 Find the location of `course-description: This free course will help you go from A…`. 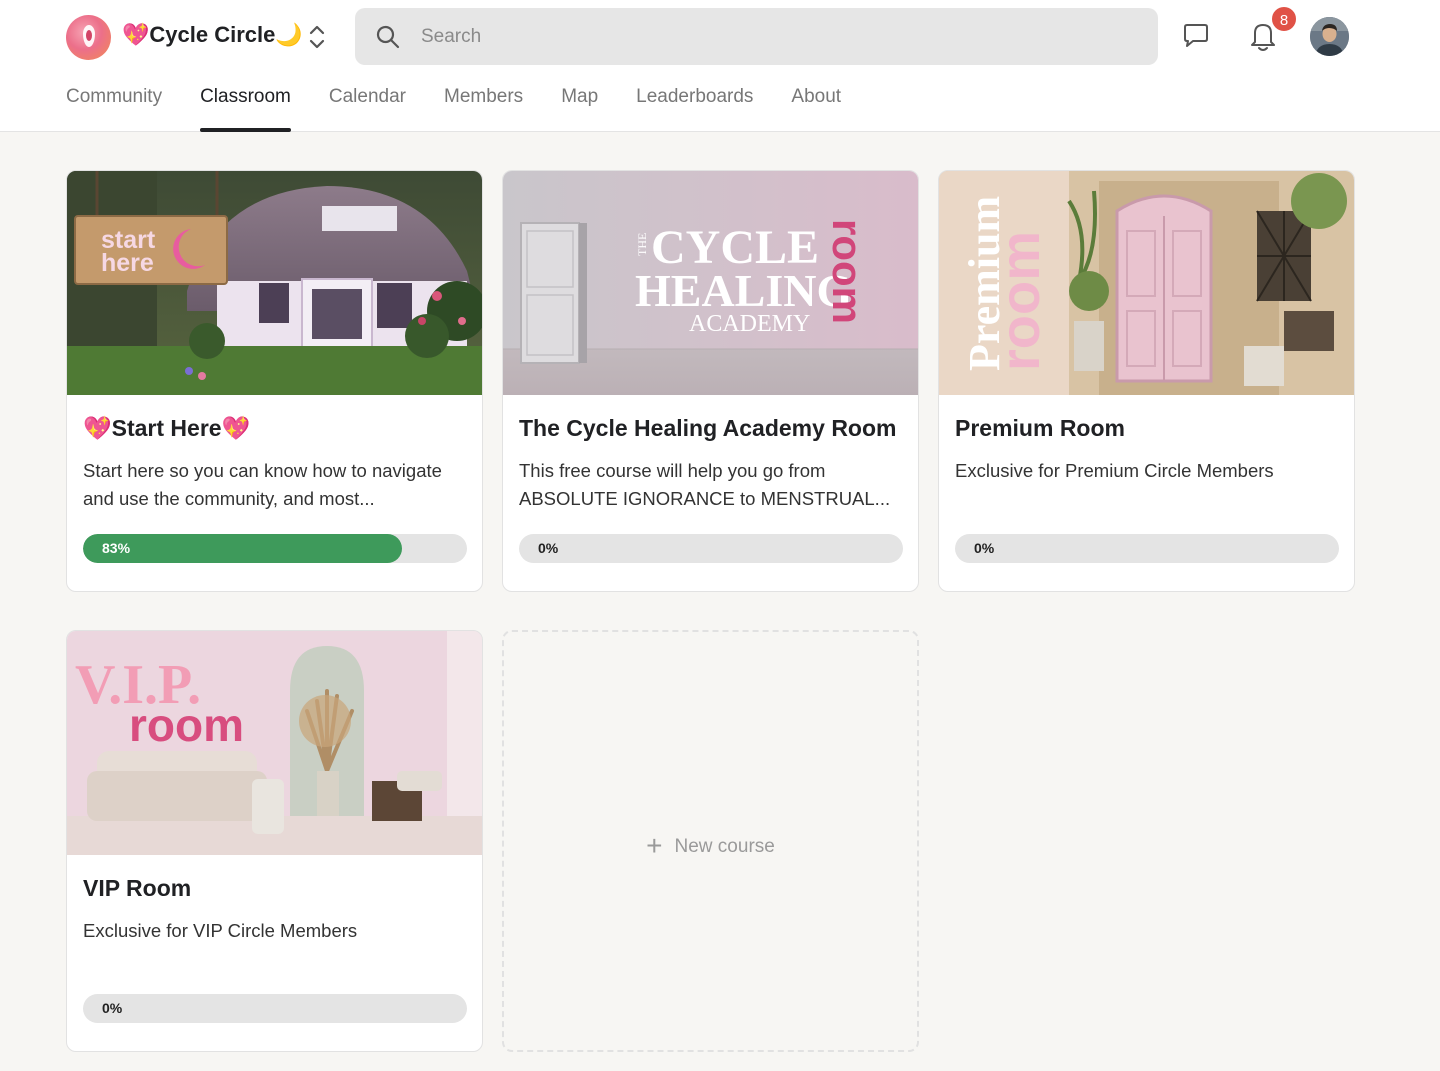

course-description: This free course will help you go from A… is located at coordinates (705, 484).